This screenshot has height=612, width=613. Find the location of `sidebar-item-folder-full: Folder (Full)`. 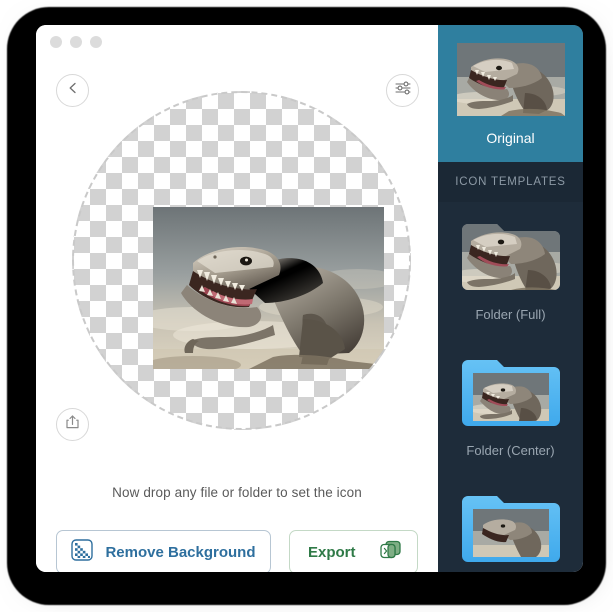

sidebar-item-folder-full: Folder (Full) is located at coordinates (510, 270).